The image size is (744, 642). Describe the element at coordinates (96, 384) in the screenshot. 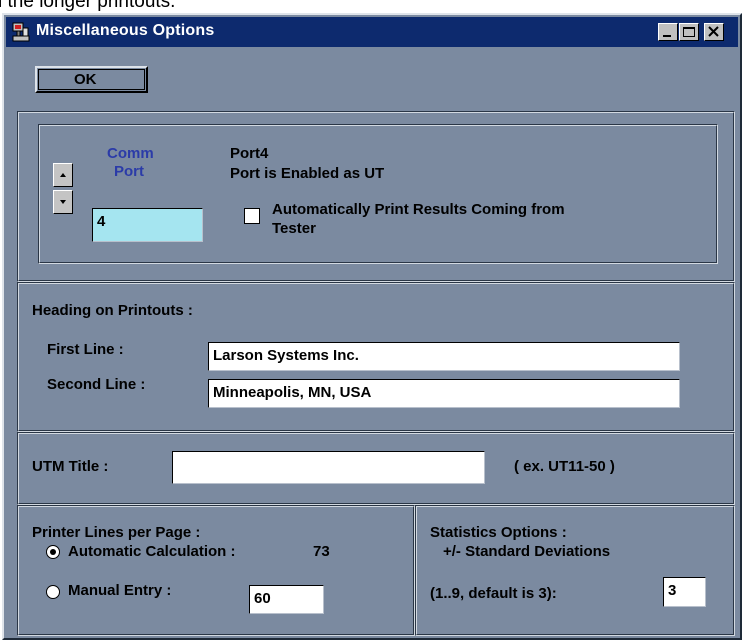

I see `second-line-label: Second Line :` at that location.